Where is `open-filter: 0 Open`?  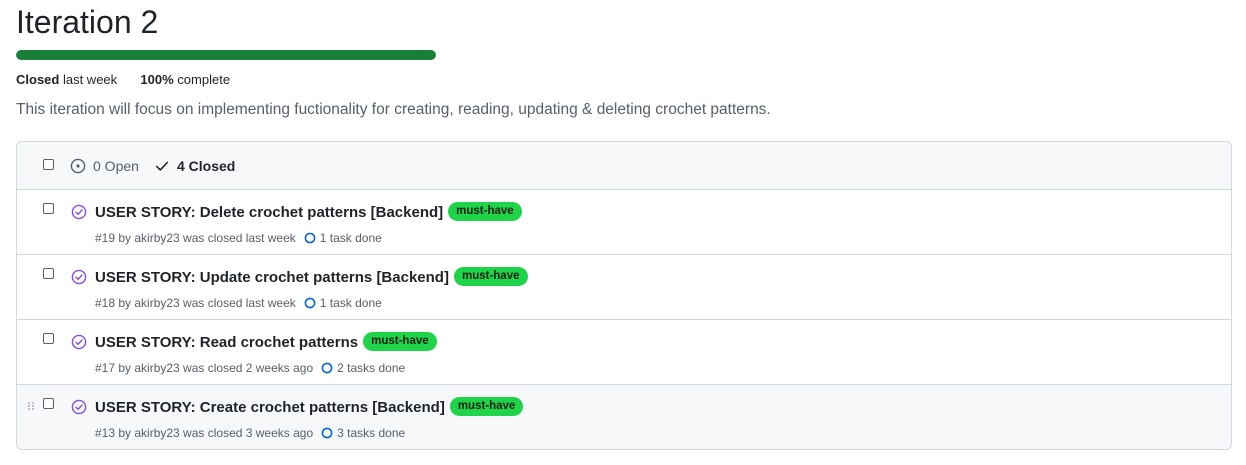 open-filter: 0 Open is located at coordinates (104, 166).